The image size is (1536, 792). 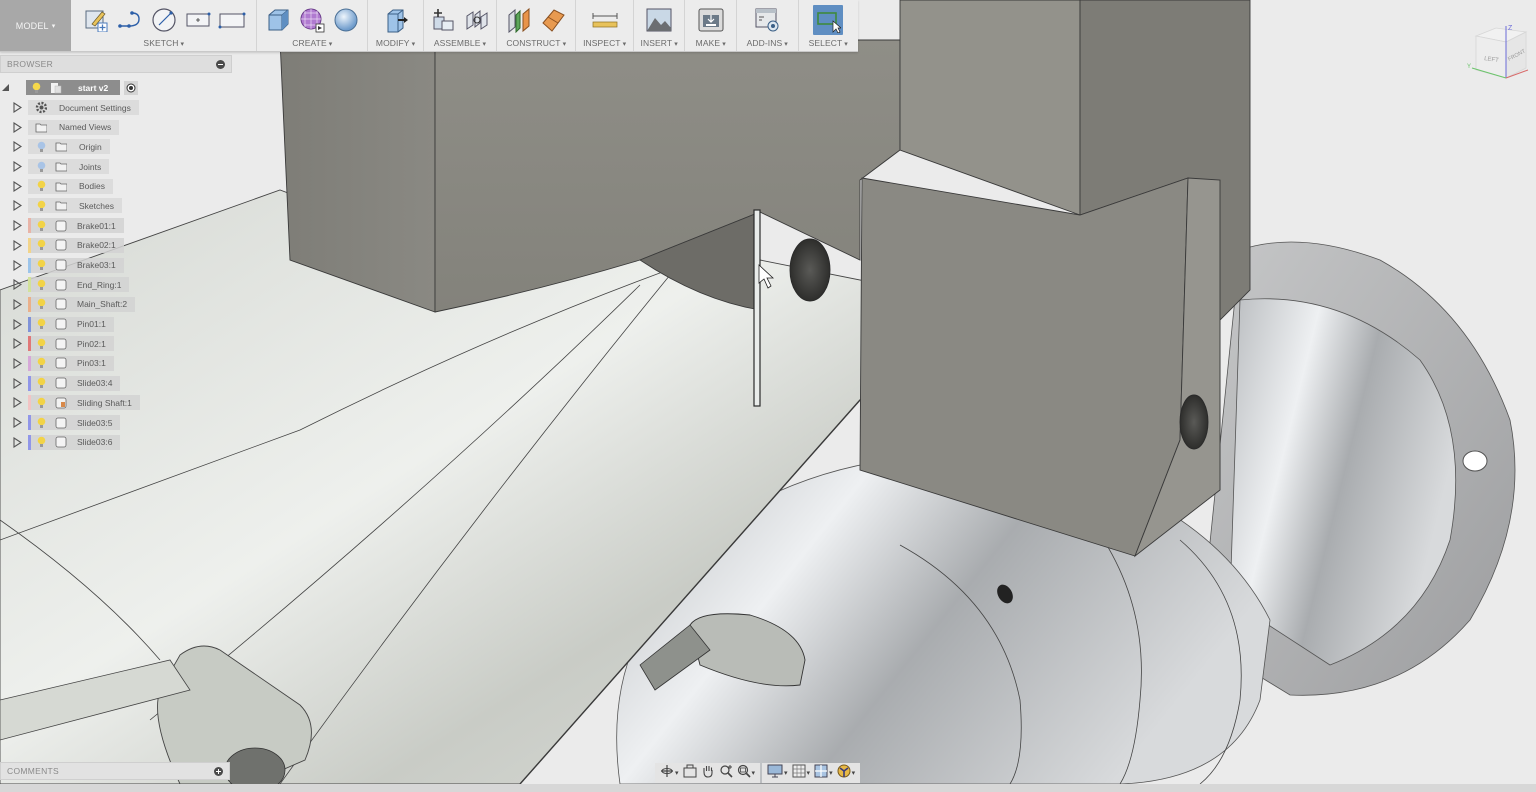 What do you see at coordinates (71, 344) in the screenshot?
I see `tree-node-pin02-1: Pin02:1` at bounding box center [71, 344].